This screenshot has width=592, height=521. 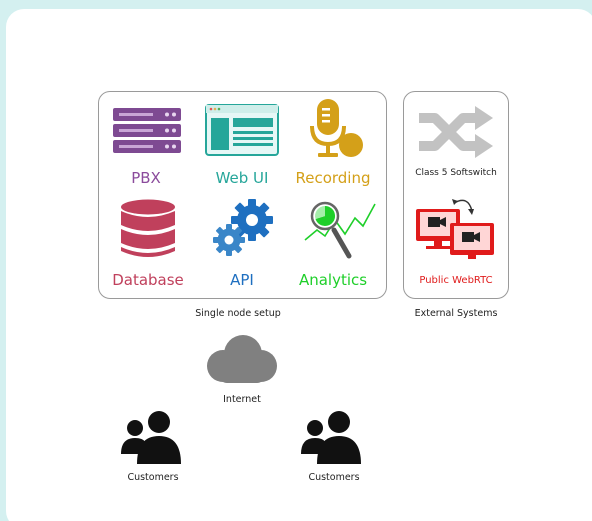 I want to click on microphone-icon, so click(x=336, y=128).